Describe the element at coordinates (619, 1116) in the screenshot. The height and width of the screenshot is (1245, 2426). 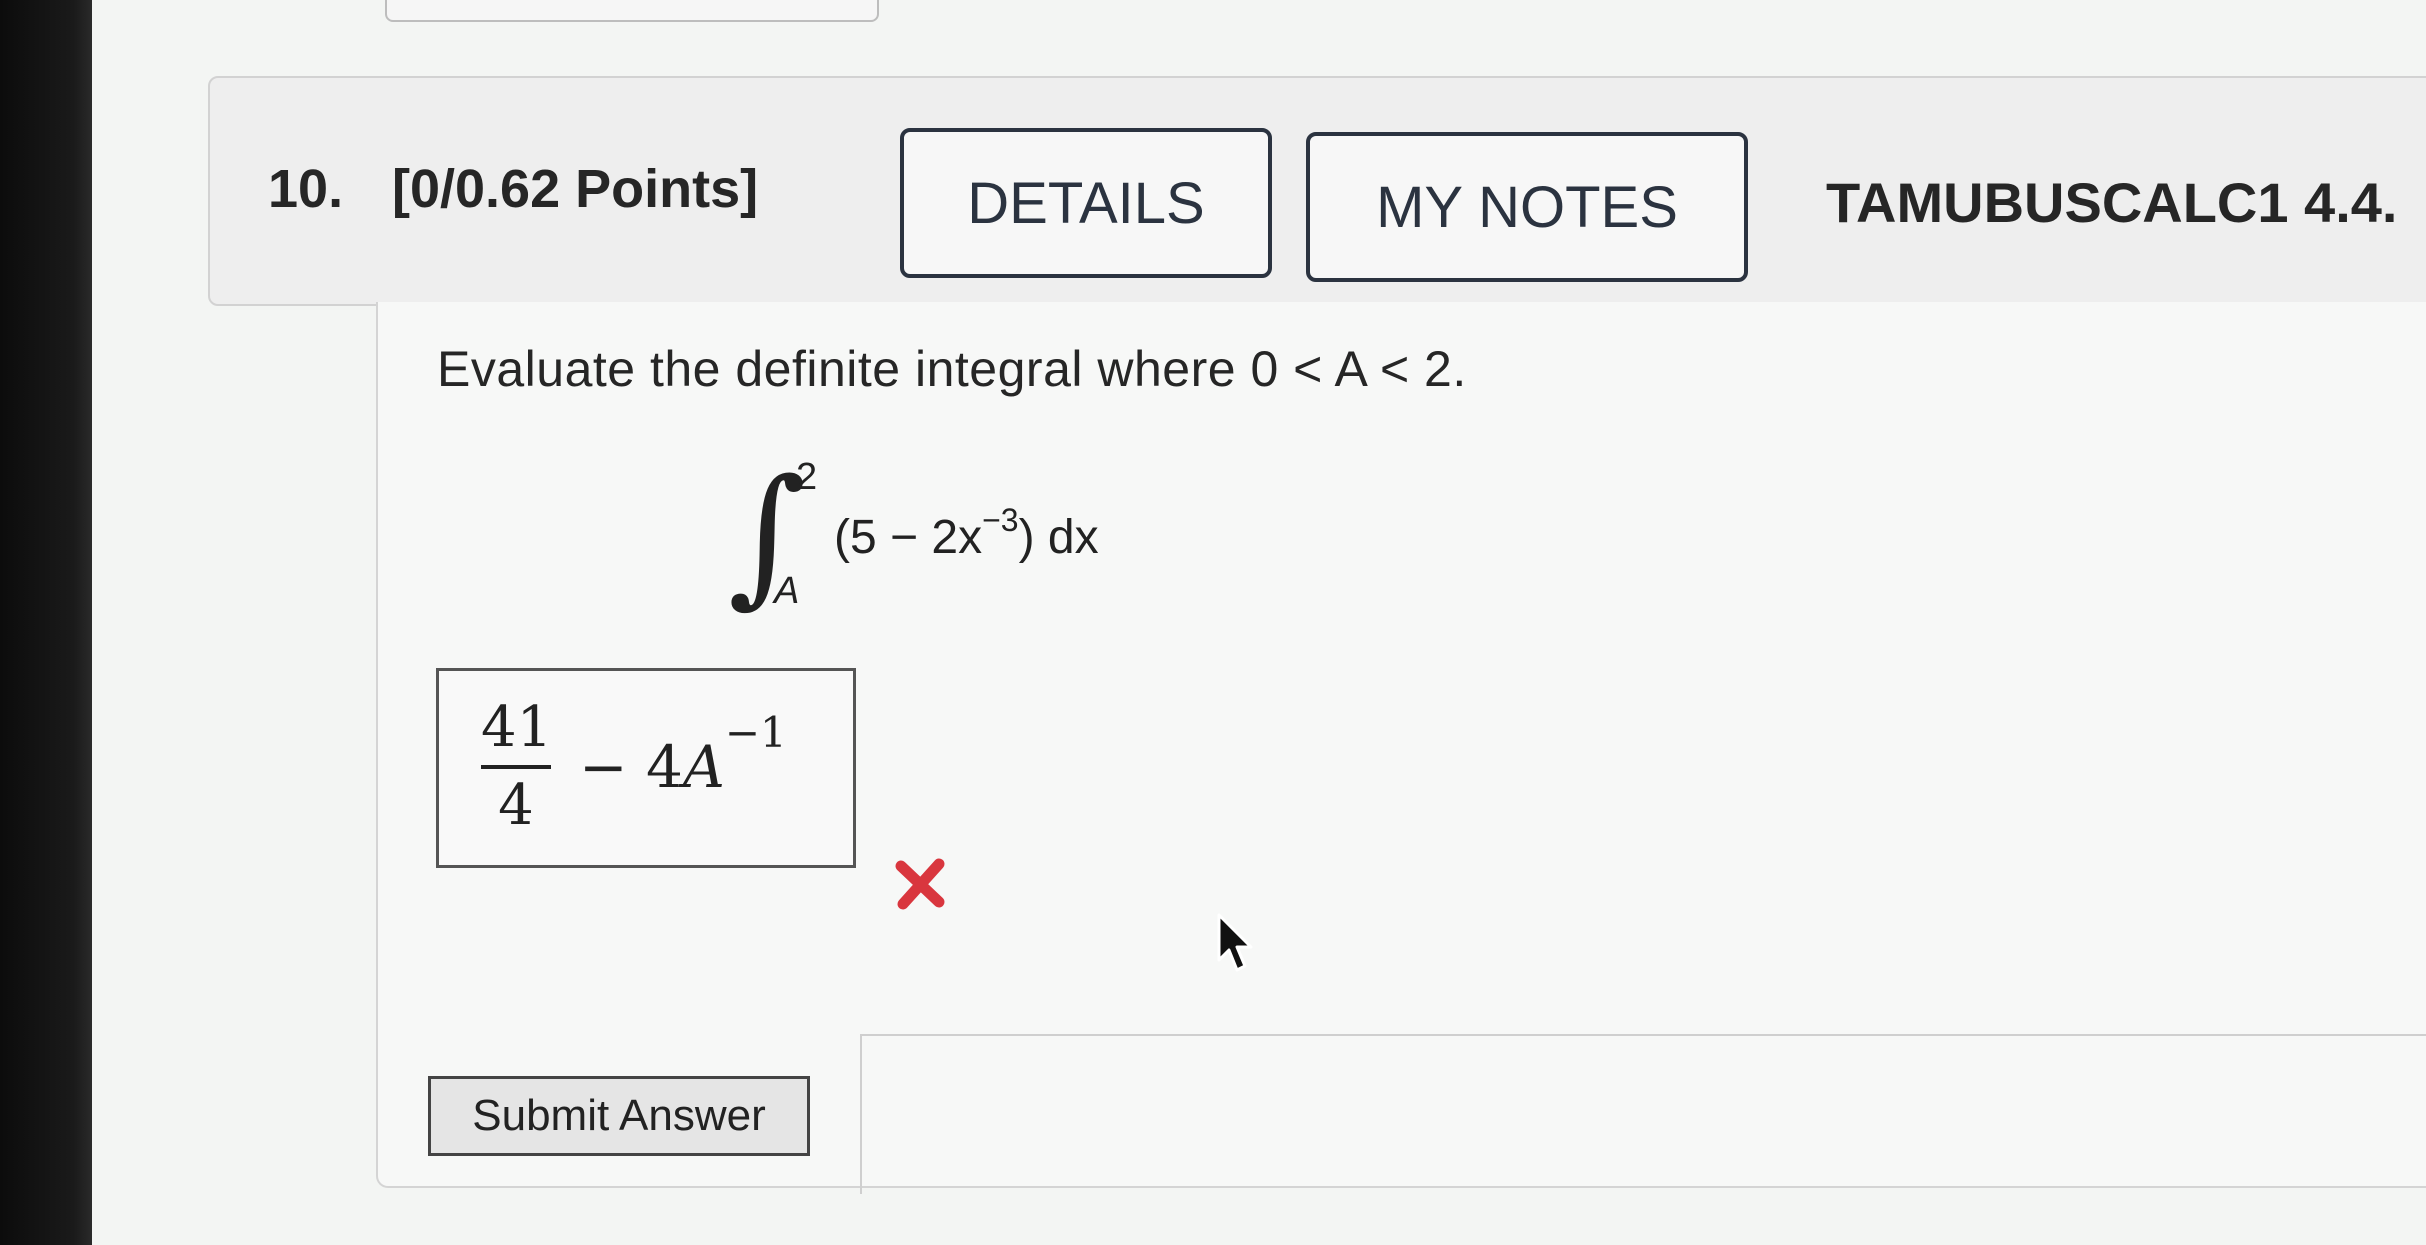
I see `submit-answer-button: Submit Answer` at that location.